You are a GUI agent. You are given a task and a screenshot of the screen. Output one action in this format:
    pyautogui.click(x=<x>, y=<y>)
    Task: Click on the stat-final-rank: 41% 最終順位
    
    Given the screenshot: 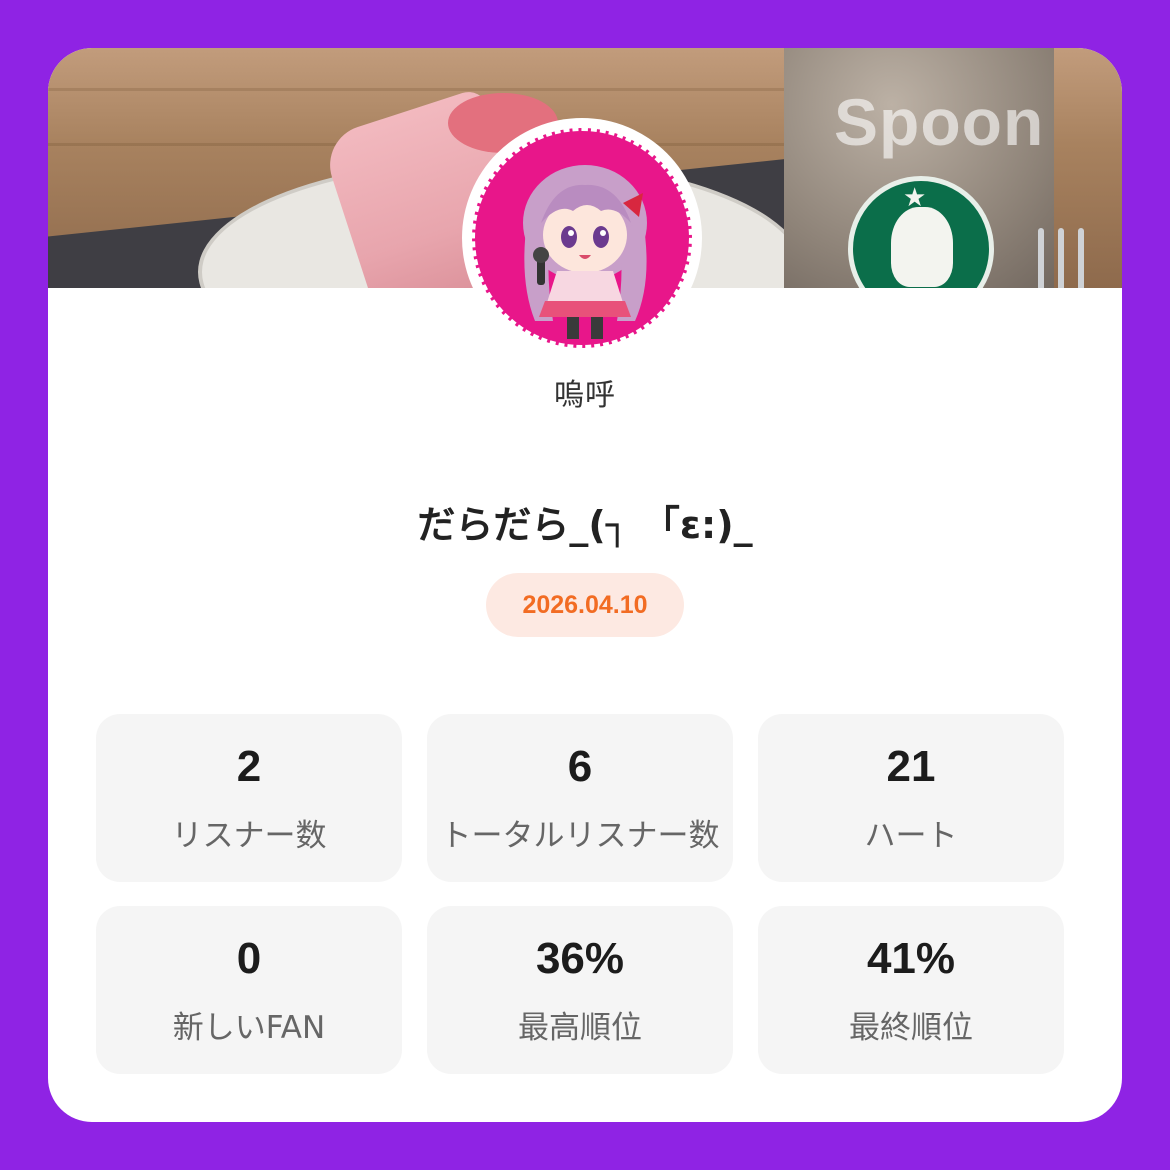 What is the action you would take?
    pyautogui.click(x=911, y=990)
    